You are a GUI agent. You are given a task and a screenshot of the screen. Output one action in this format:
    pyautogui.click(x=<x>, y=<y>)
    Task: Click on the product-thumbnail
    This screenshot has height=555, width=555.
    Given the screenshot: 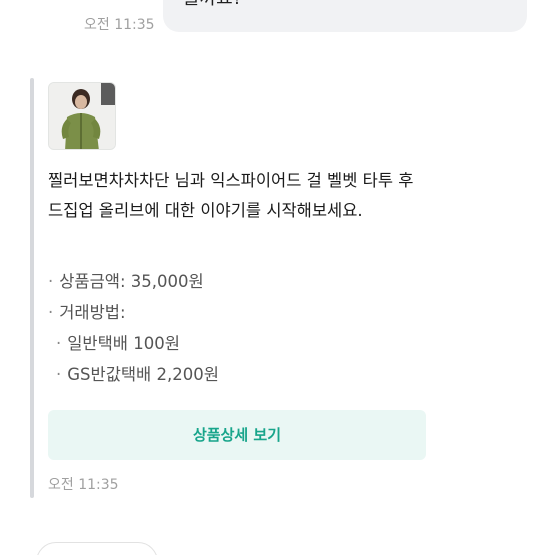 What is the action you would take?
    pyautogui.click(x=82, y=116)
    